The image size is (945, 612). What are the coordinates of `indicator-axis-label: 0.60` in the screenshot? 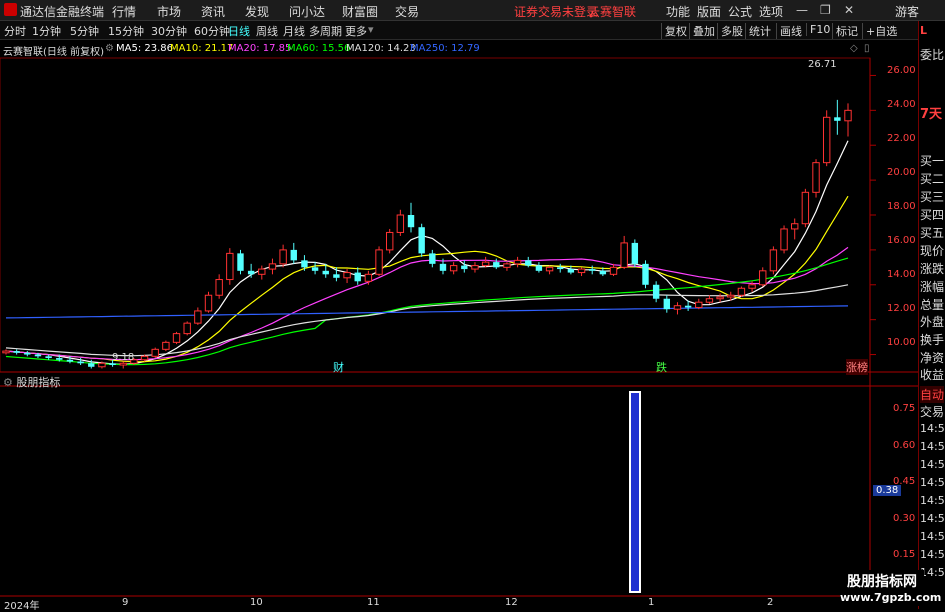 It's located at (904, 445).